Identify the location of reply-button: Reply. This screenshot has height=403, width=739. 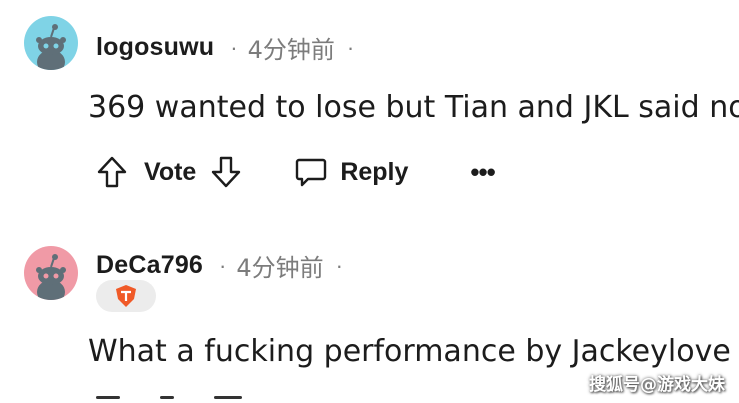
(351, 172).